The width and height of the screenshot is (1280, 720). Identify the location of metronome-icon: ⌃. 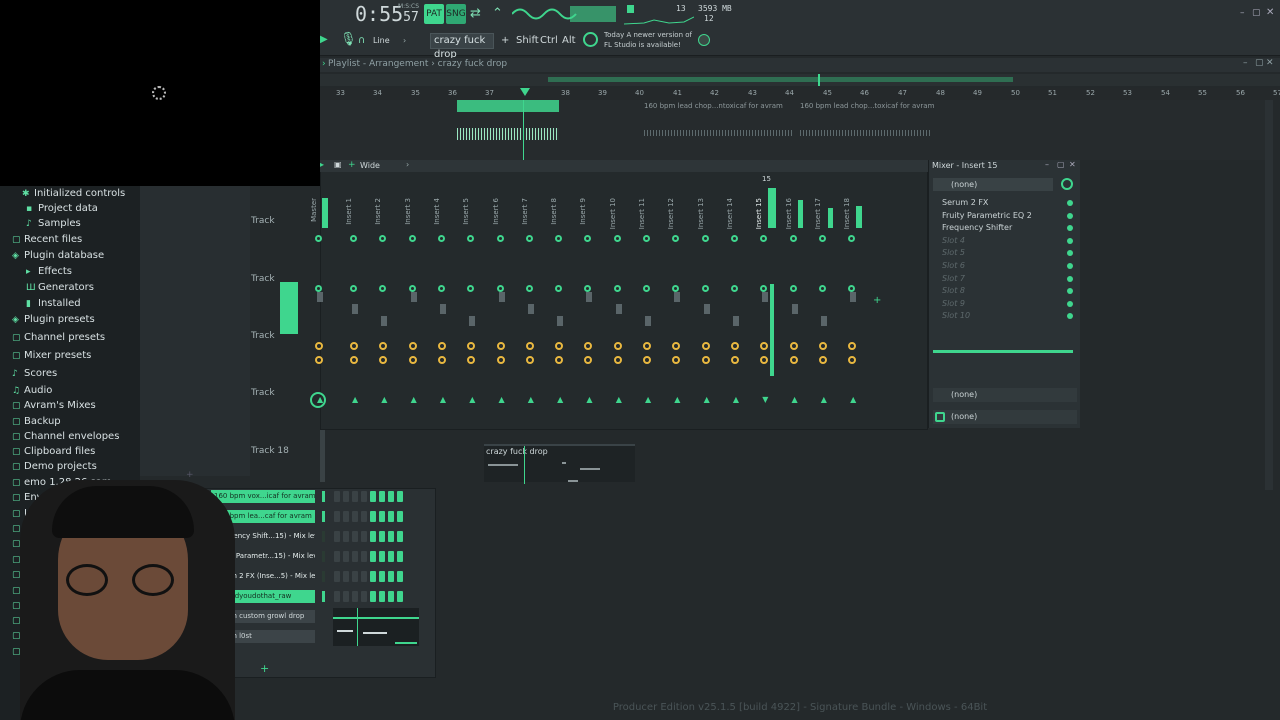
(497, 13).